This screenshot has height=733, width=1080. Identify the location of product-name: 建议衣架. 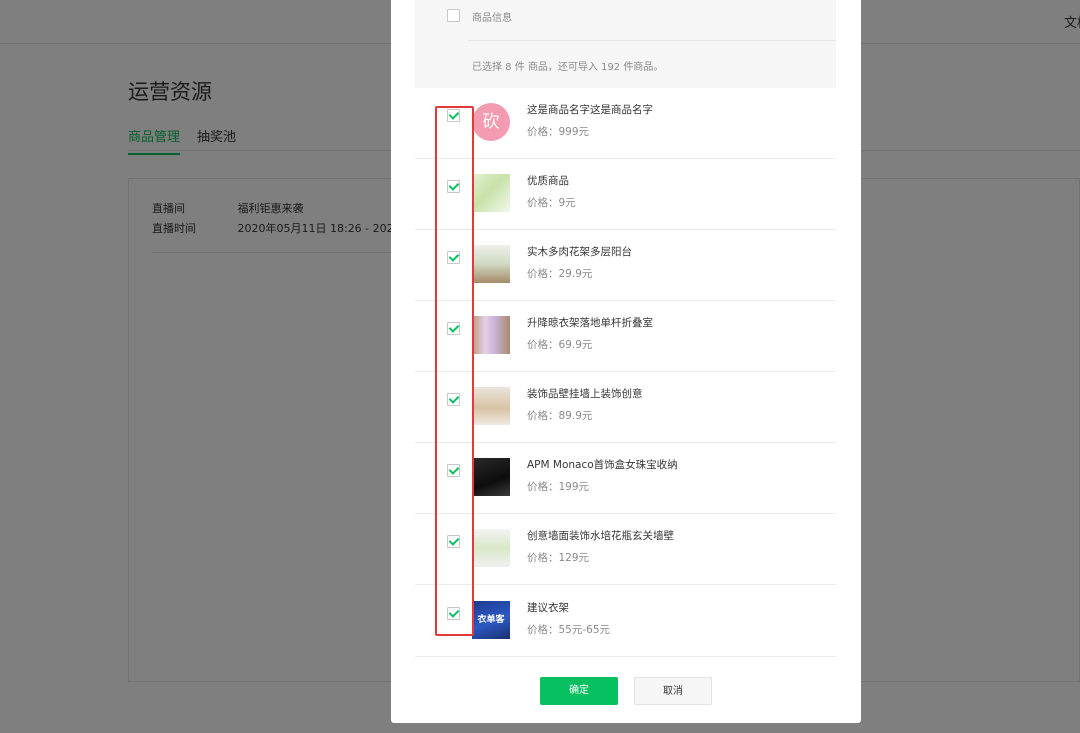
(548, 608).